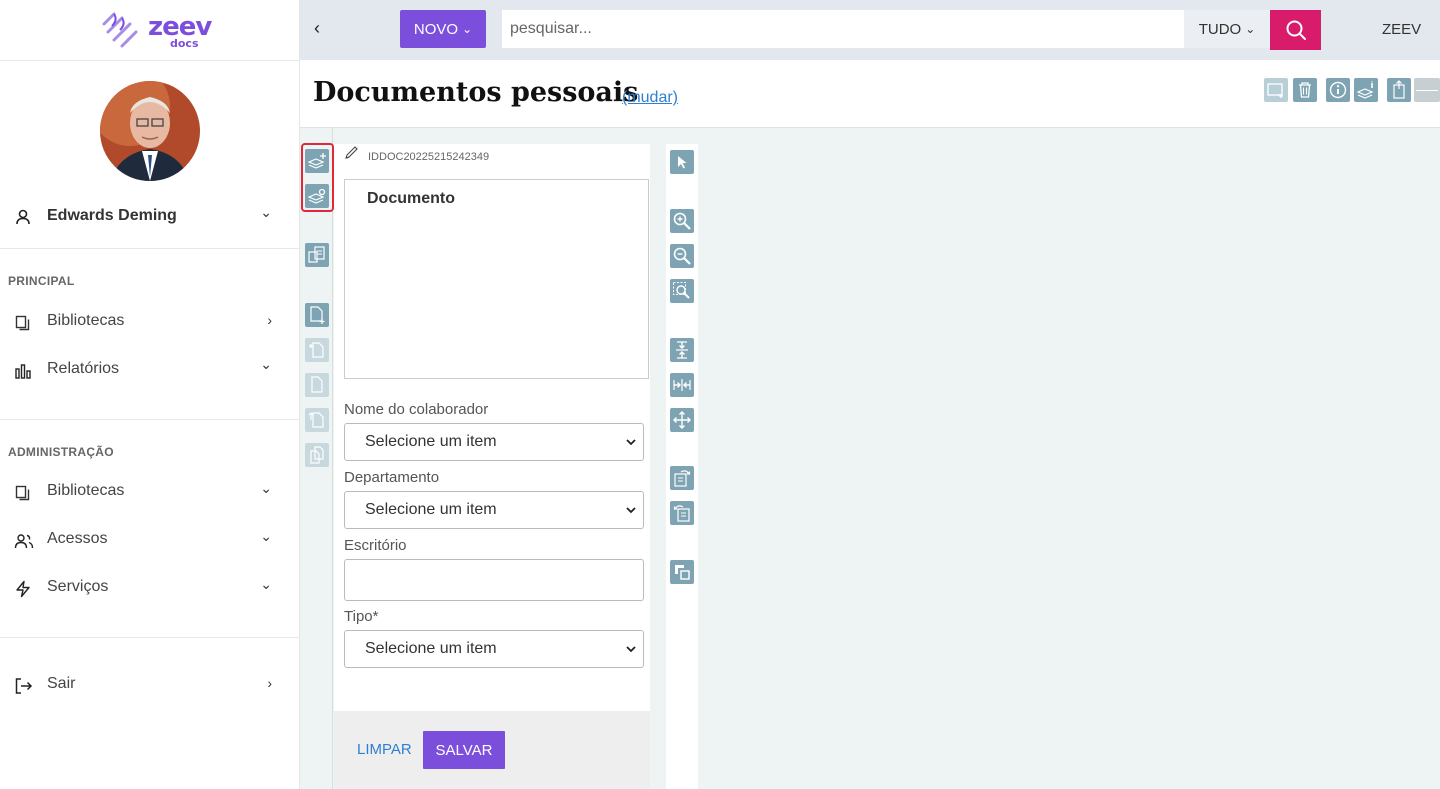 The height and width of the screenshot is (789, 1440). I want to click on logout-icon, so click(24, 686).